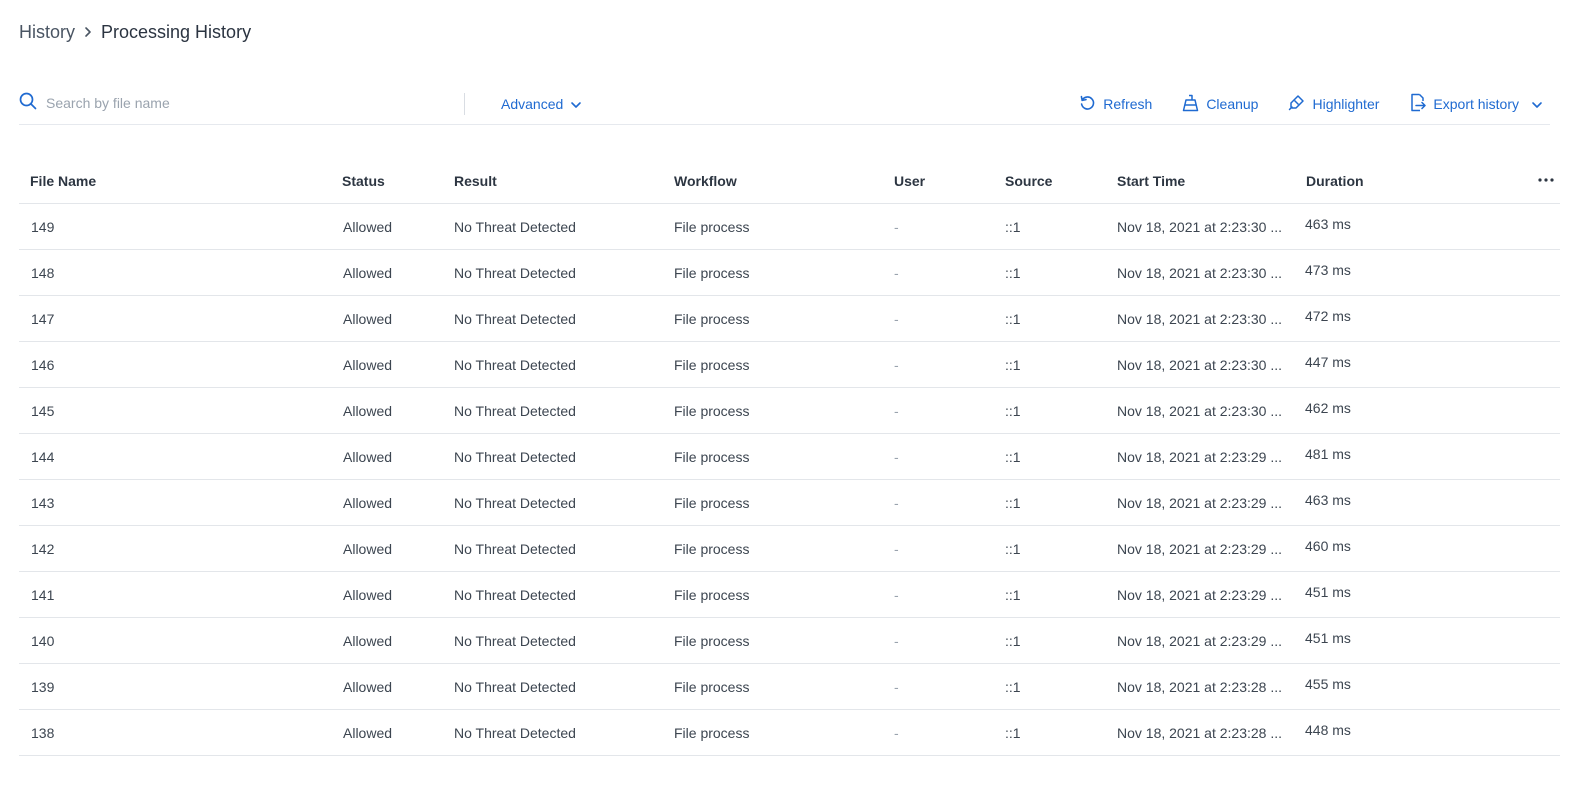  Describe the element at coordinates (1115, 104) in the screenshot. I see `refresh-button: Refresh` at that location.